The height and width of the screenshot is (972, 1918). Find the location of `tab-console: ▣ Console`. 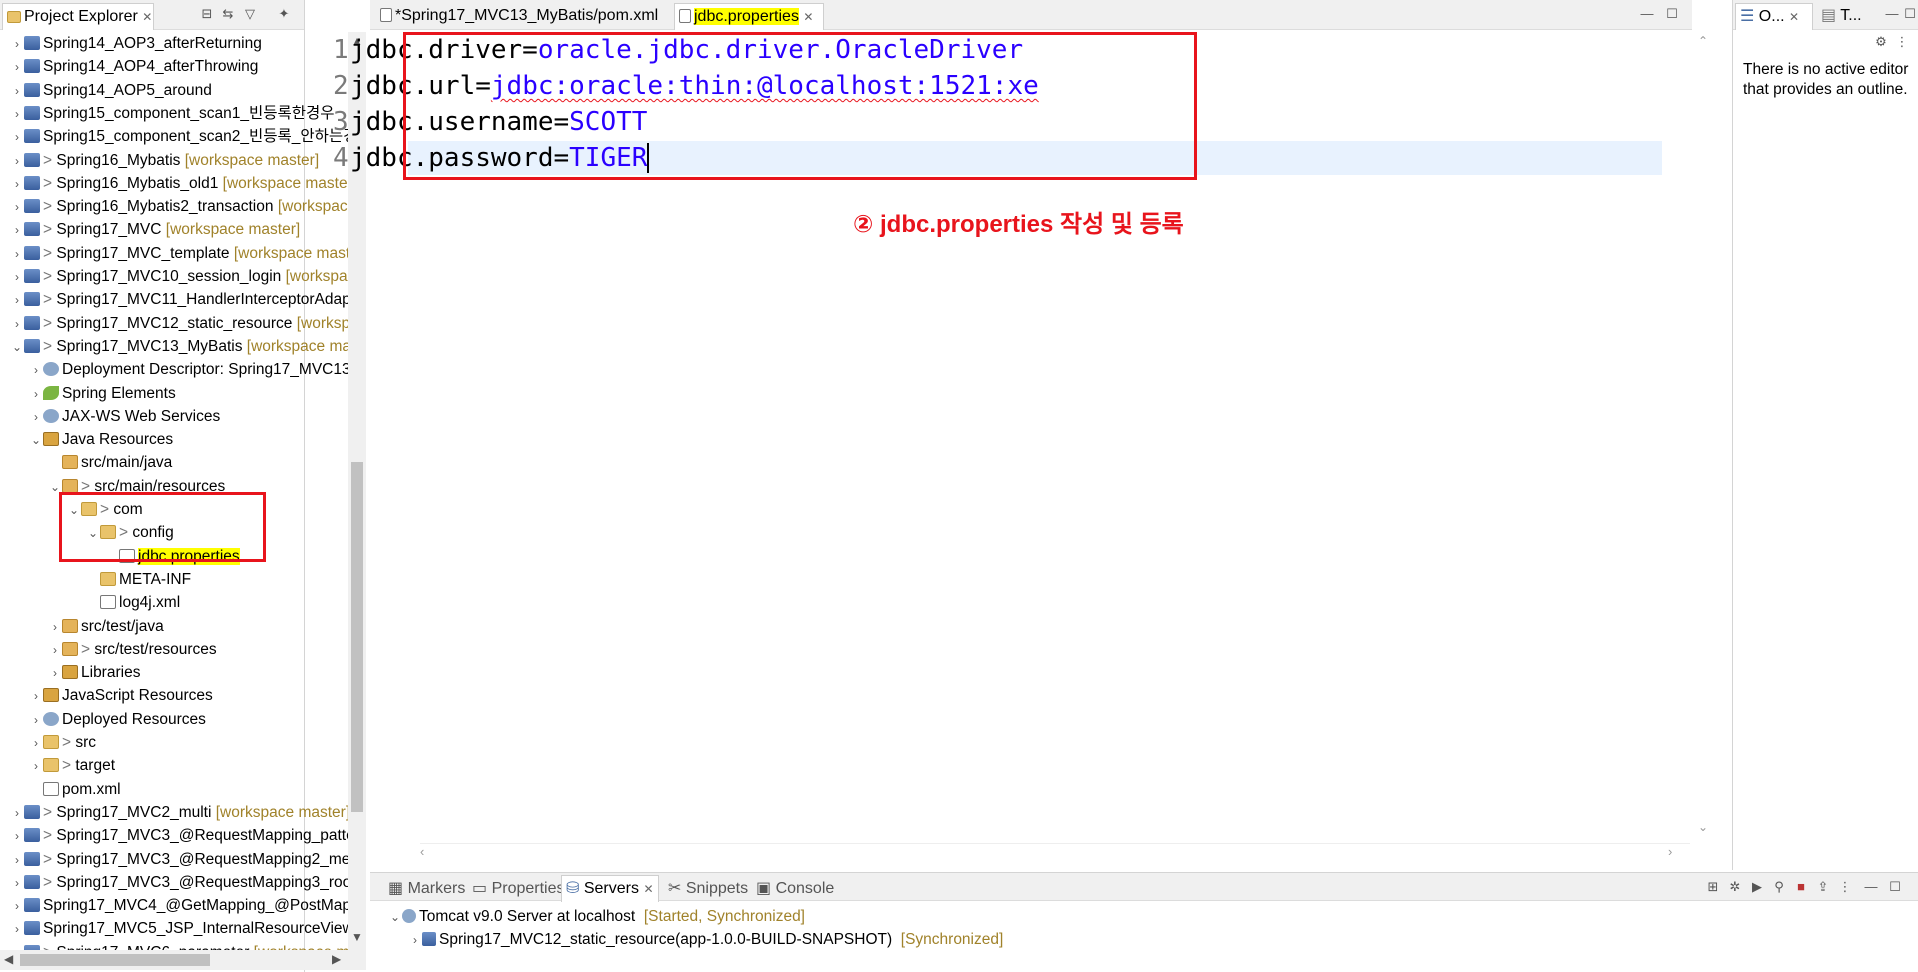

tab-console: ▣ Console is located at coordinates (795, 889).